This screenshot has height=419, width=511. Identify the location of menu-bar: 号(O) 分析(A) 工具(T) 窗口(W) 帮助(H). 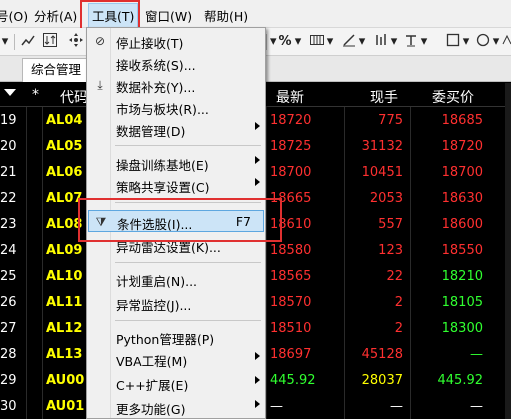
(255, 14).